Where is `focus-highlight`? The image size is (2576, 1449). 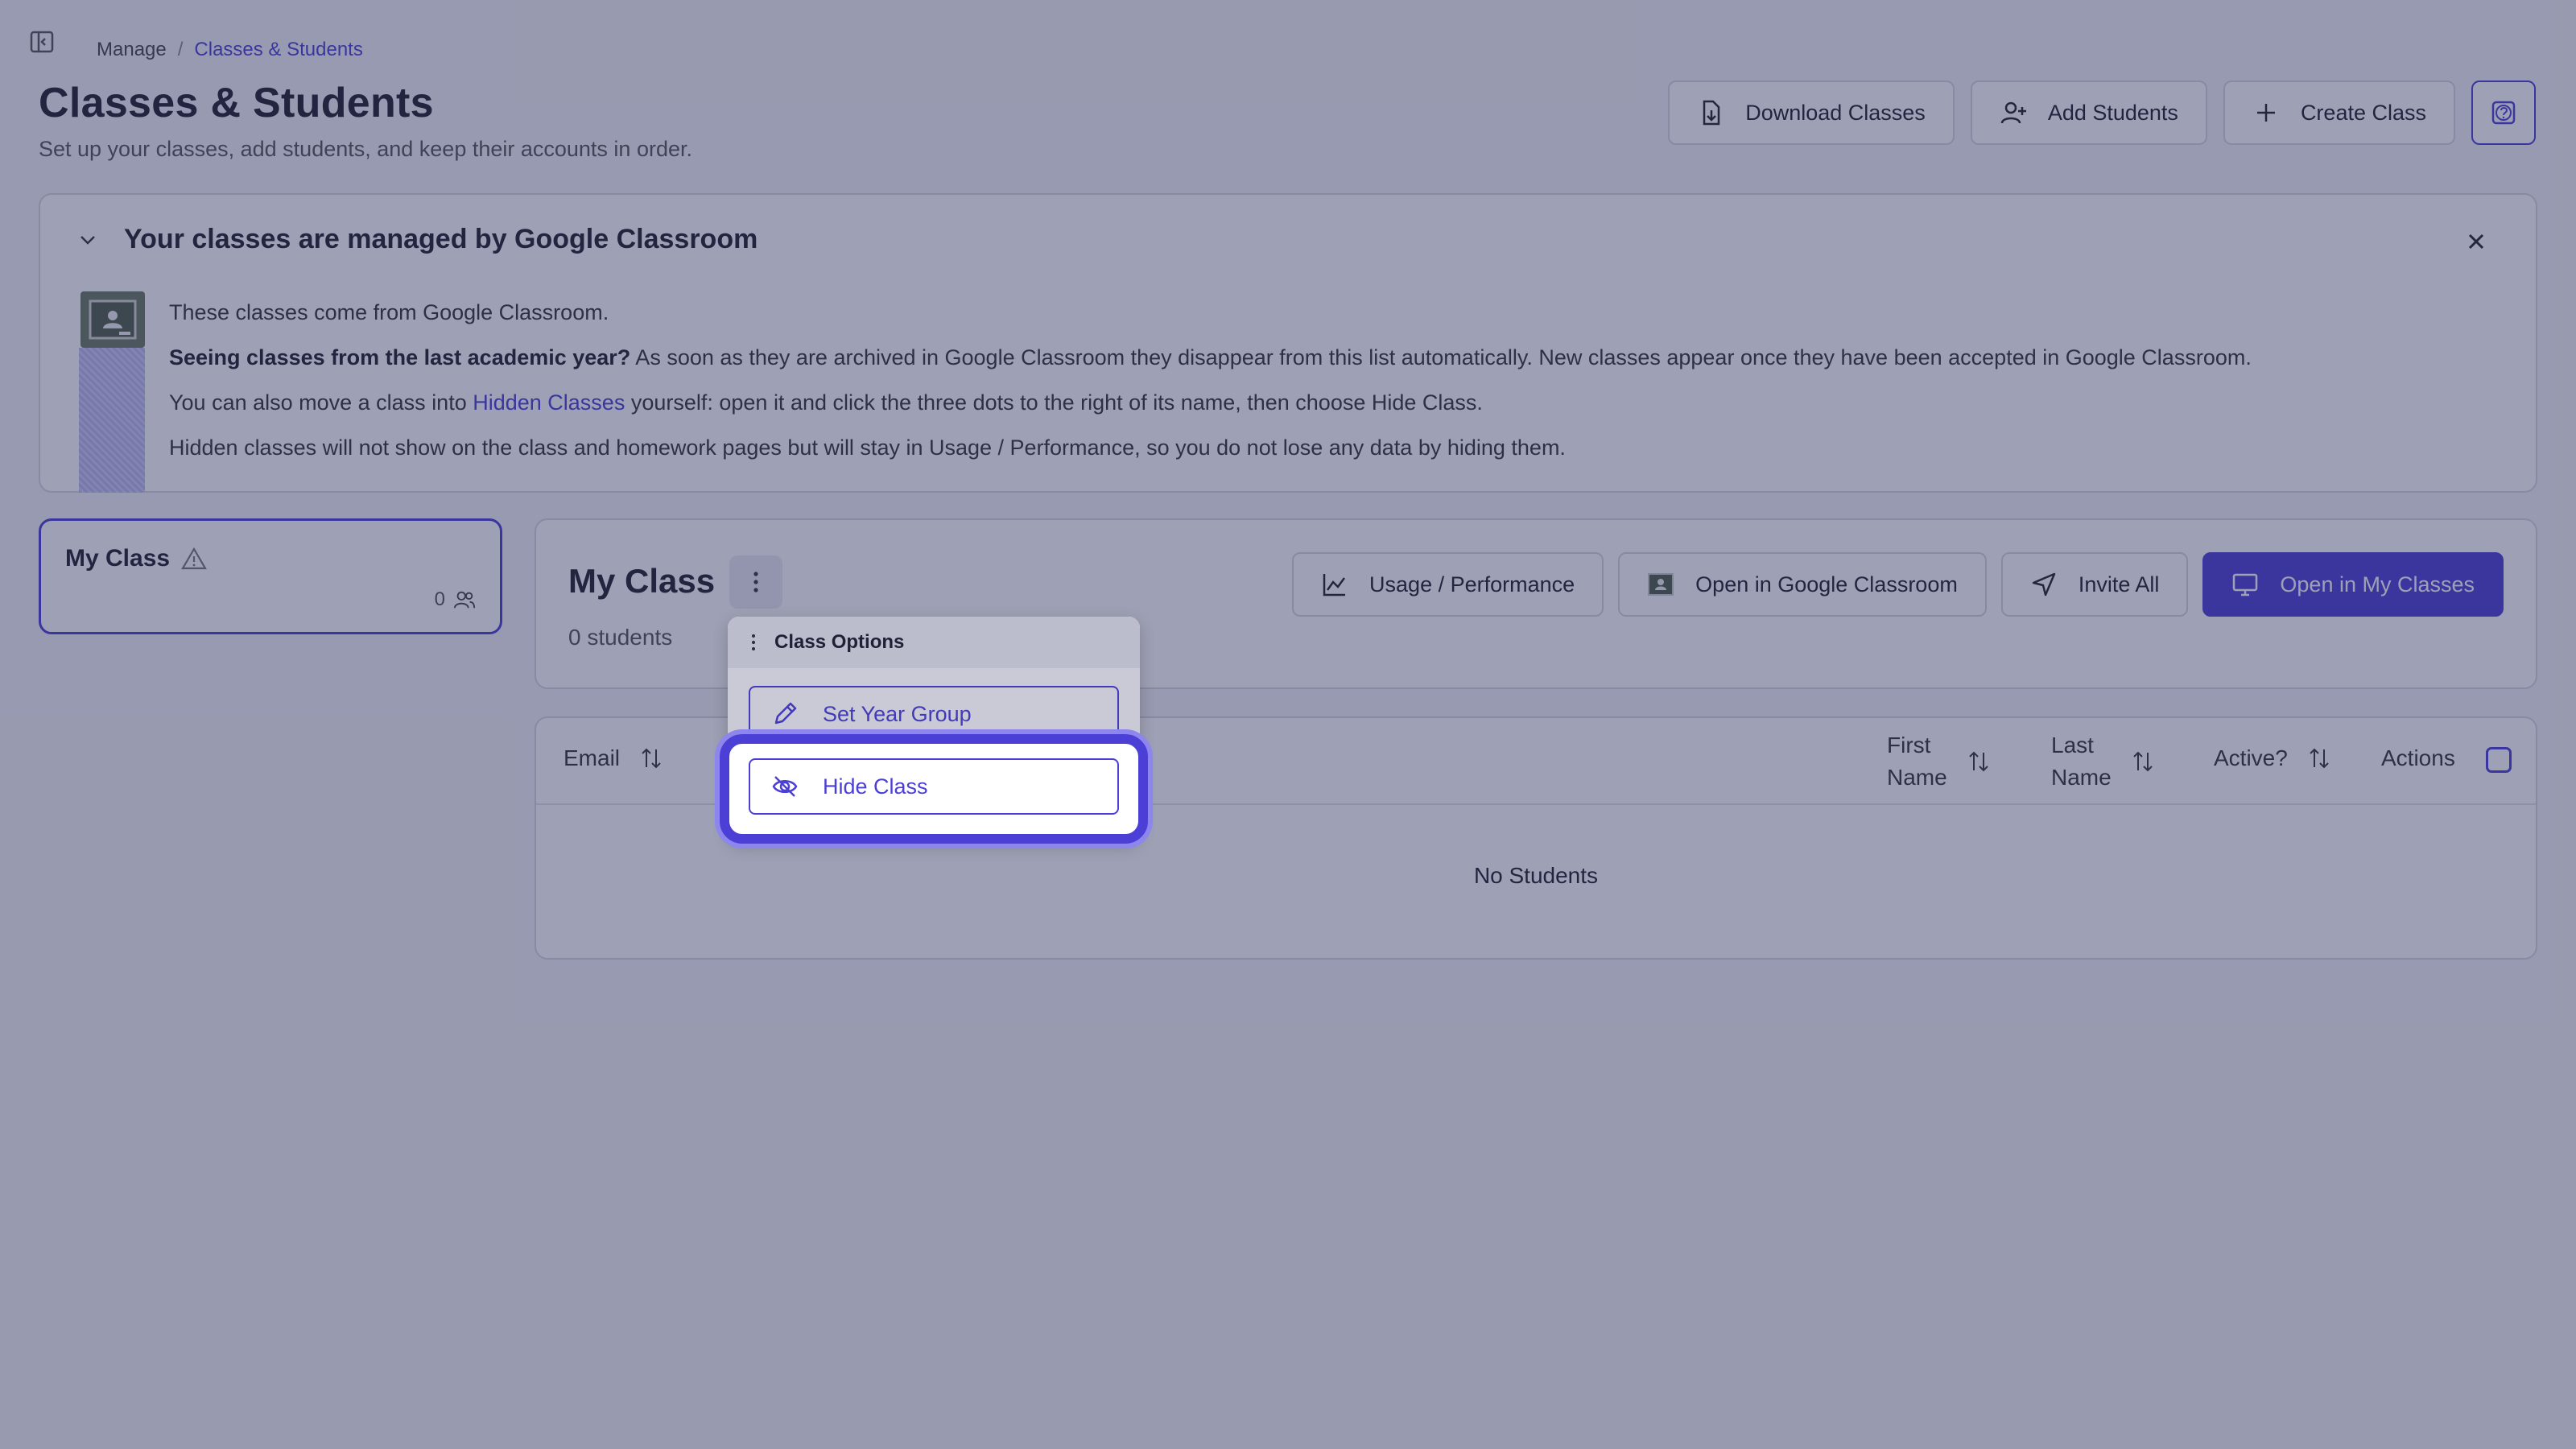 focus-highlight is located at coordinates (934, 789).